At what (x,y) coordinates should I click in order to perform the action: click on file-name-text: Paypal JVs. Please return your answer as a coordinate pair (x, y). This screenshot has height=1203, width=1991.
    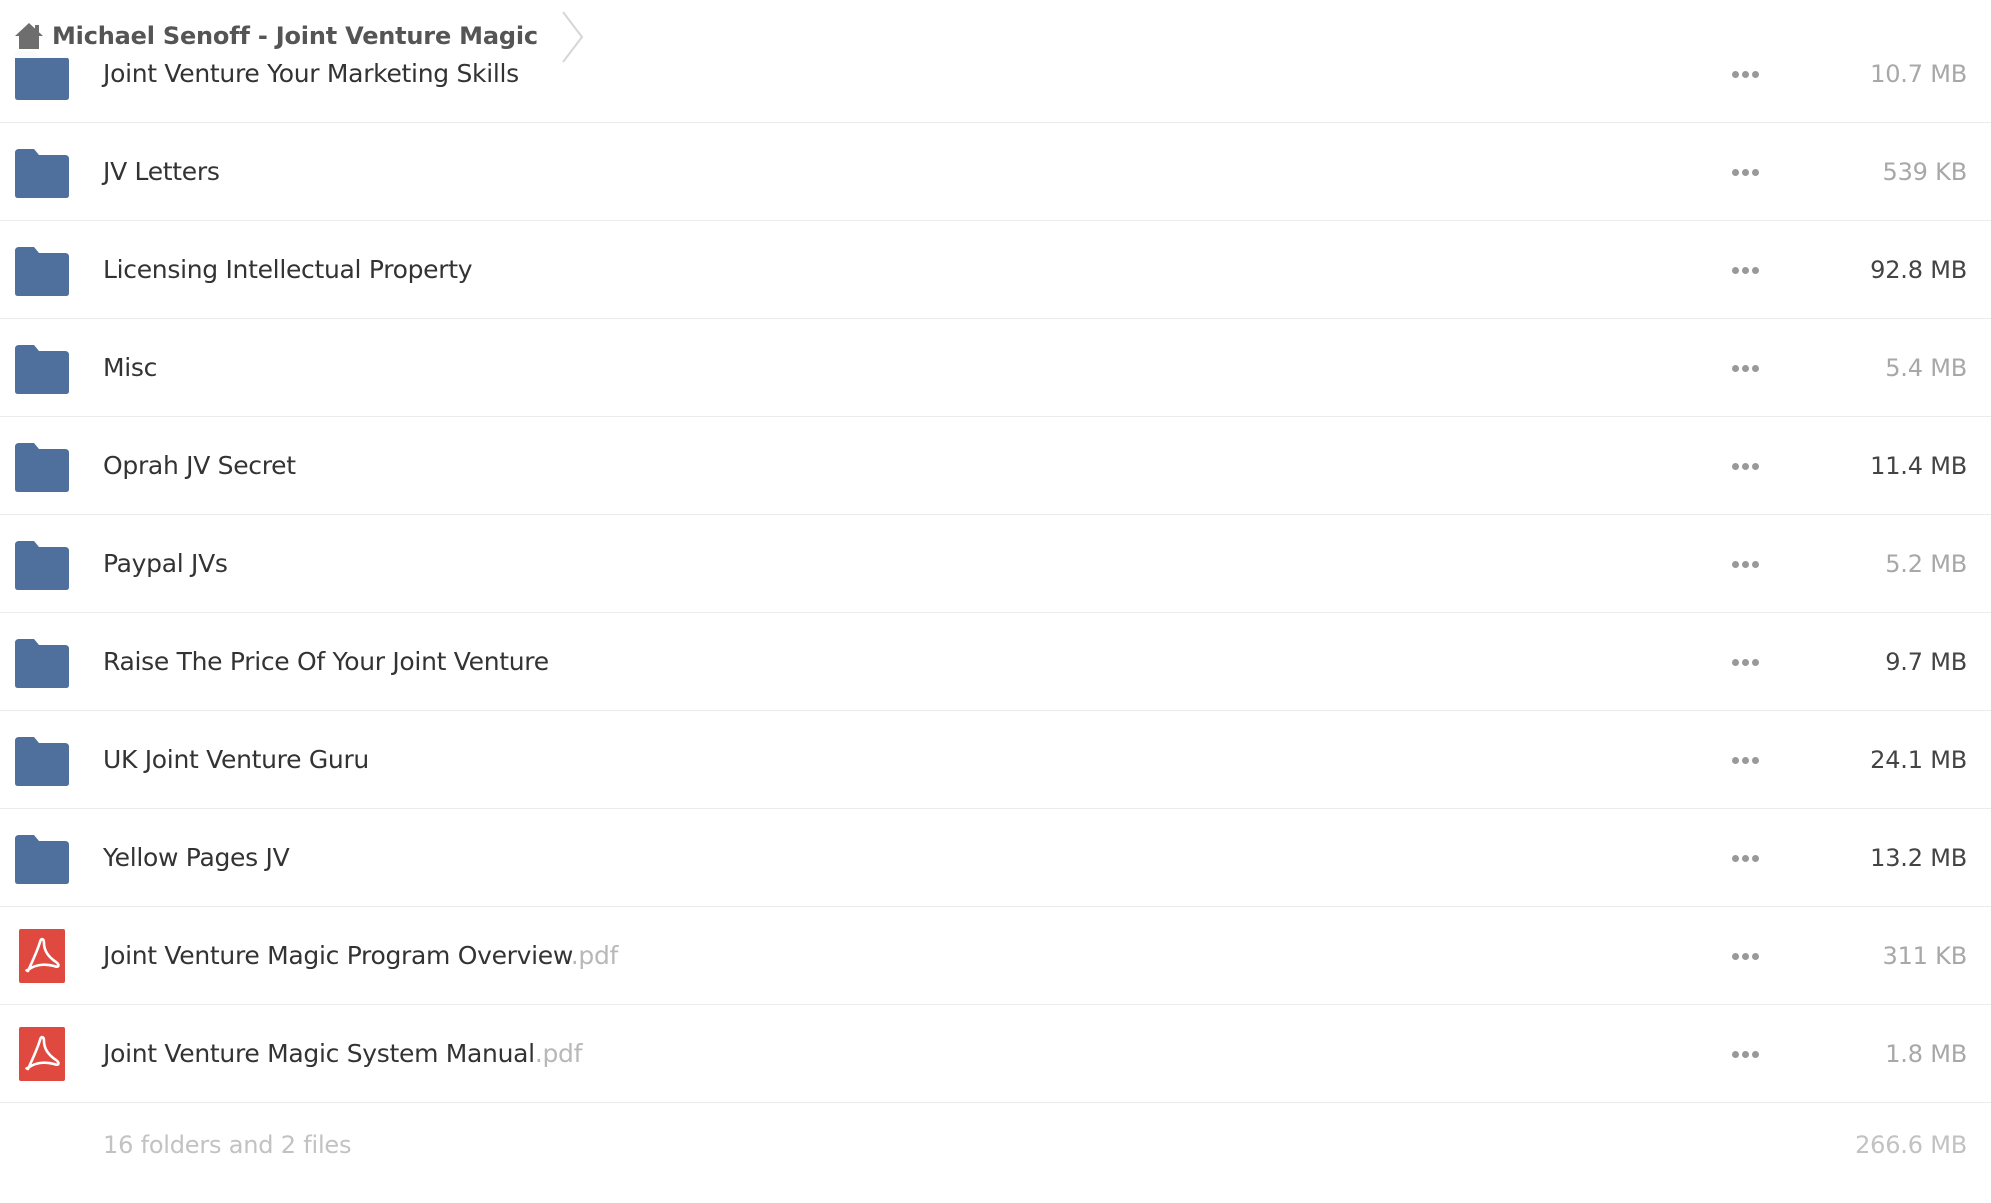
    Looking at the image, I should click on (165, 563).